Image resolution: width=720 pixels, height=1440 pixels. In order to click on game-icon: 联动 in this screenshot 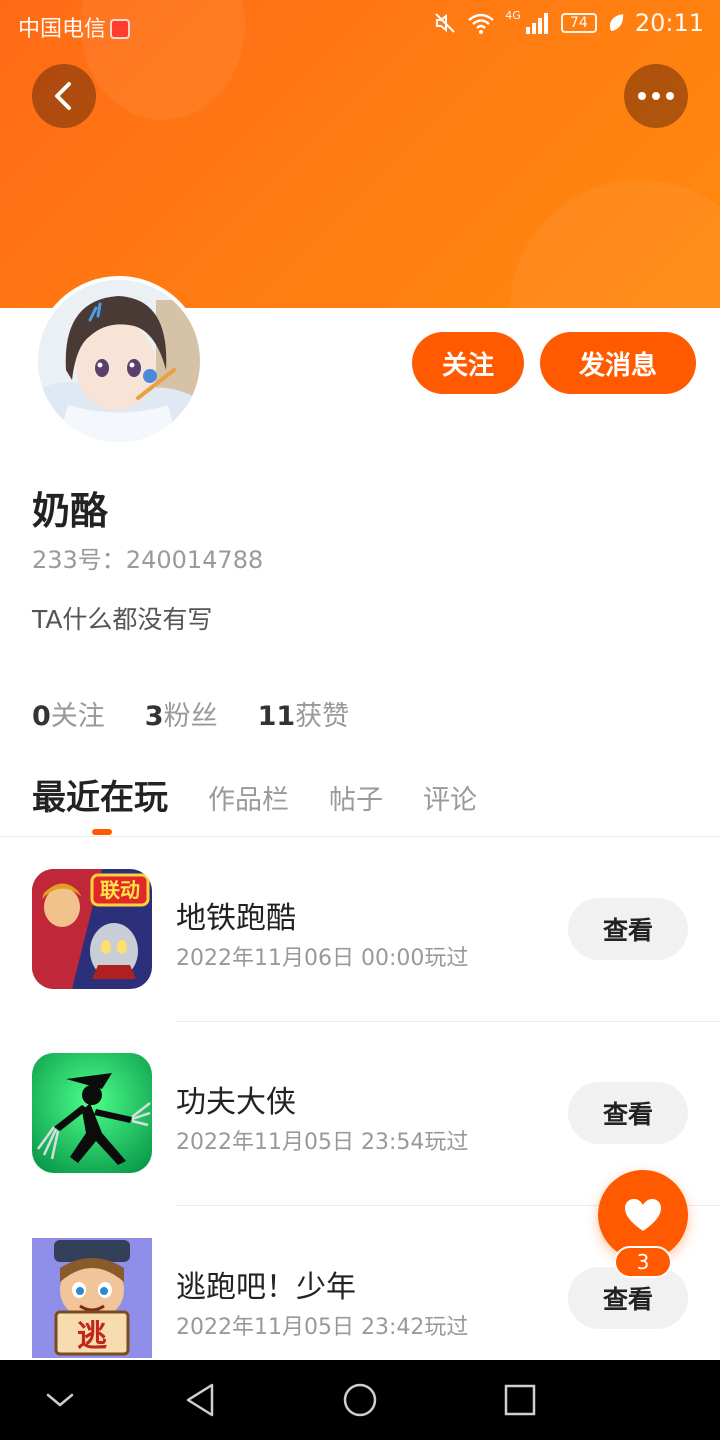, I will do `click(92, 929)`.